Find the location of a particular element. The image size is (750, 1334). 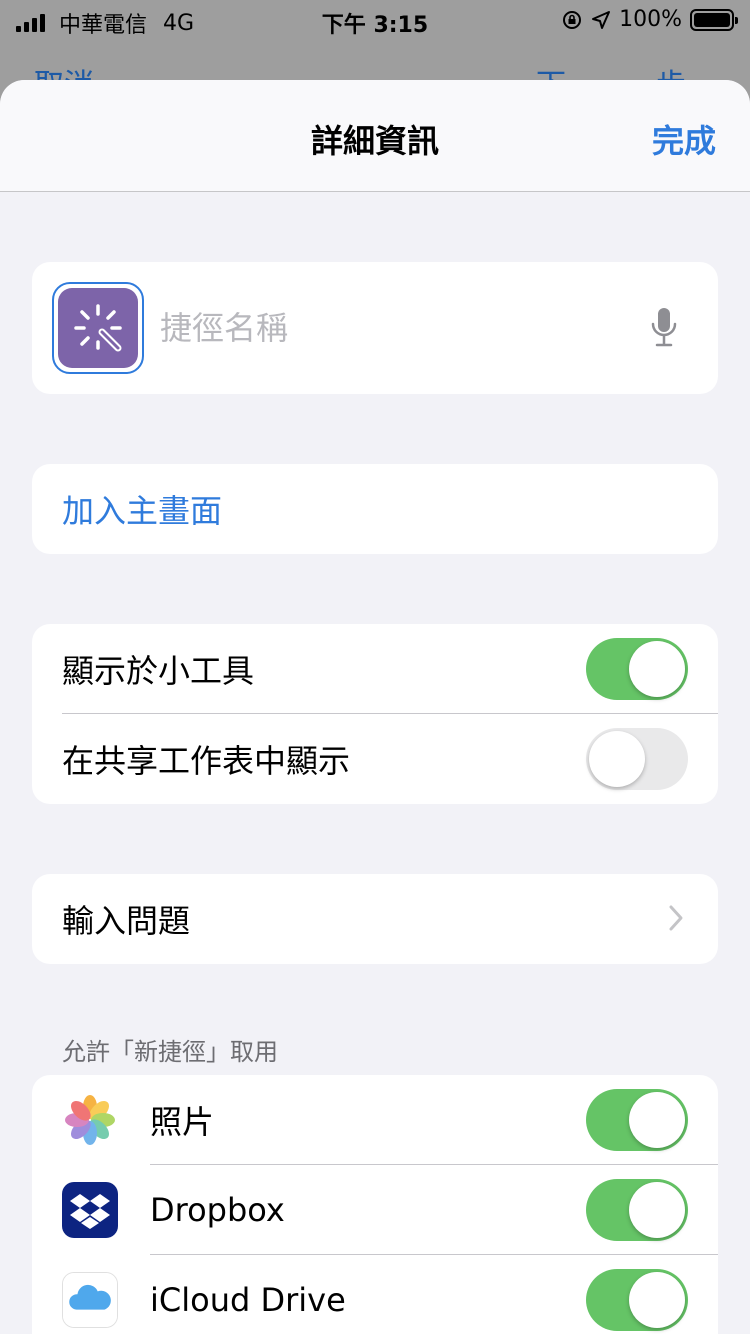

input-question-card: 輸入問題 is located at coordinates (375, 919).